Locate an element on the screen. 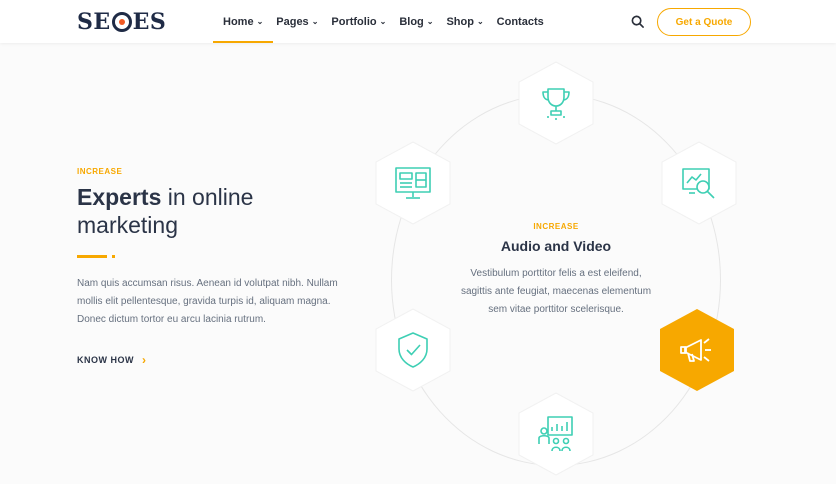 This screenshot has height=484, width=836. know-how-label: KNOW HOW is located at coordinates (105, 360).